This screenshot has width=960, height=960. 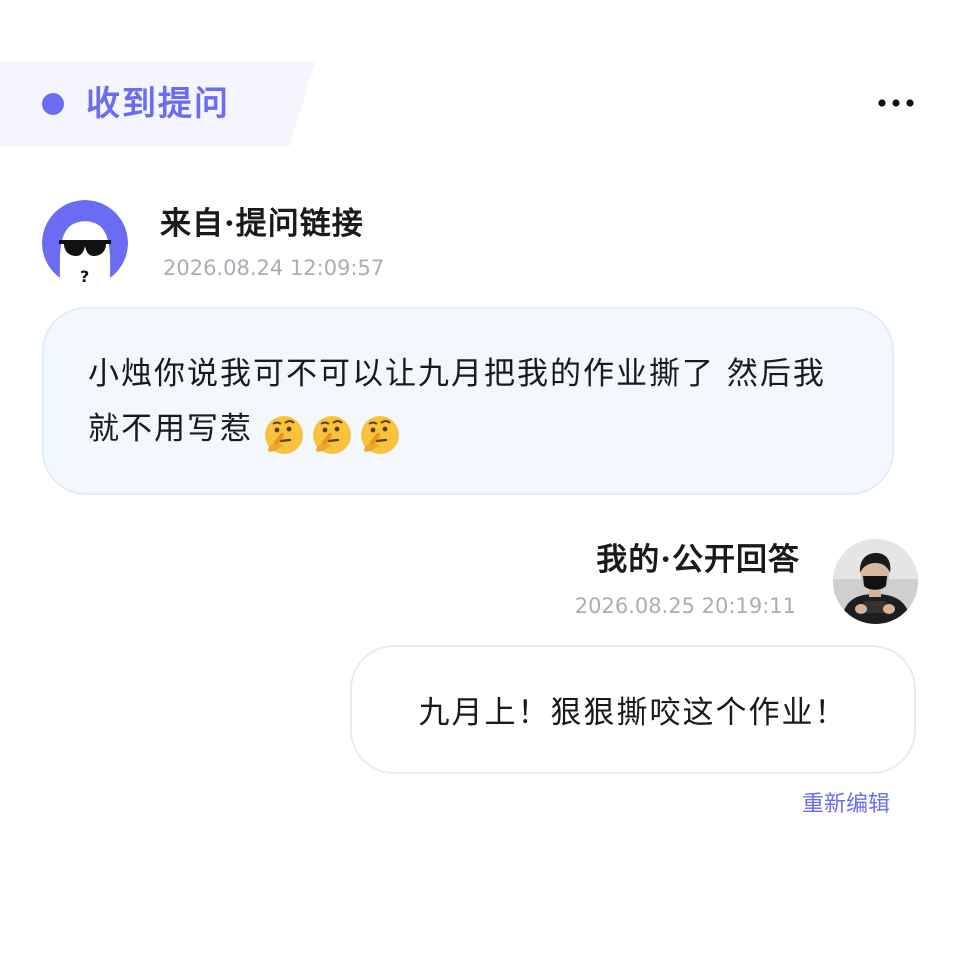 I want to click on answerer-avatar, so click(x=875, y=581).